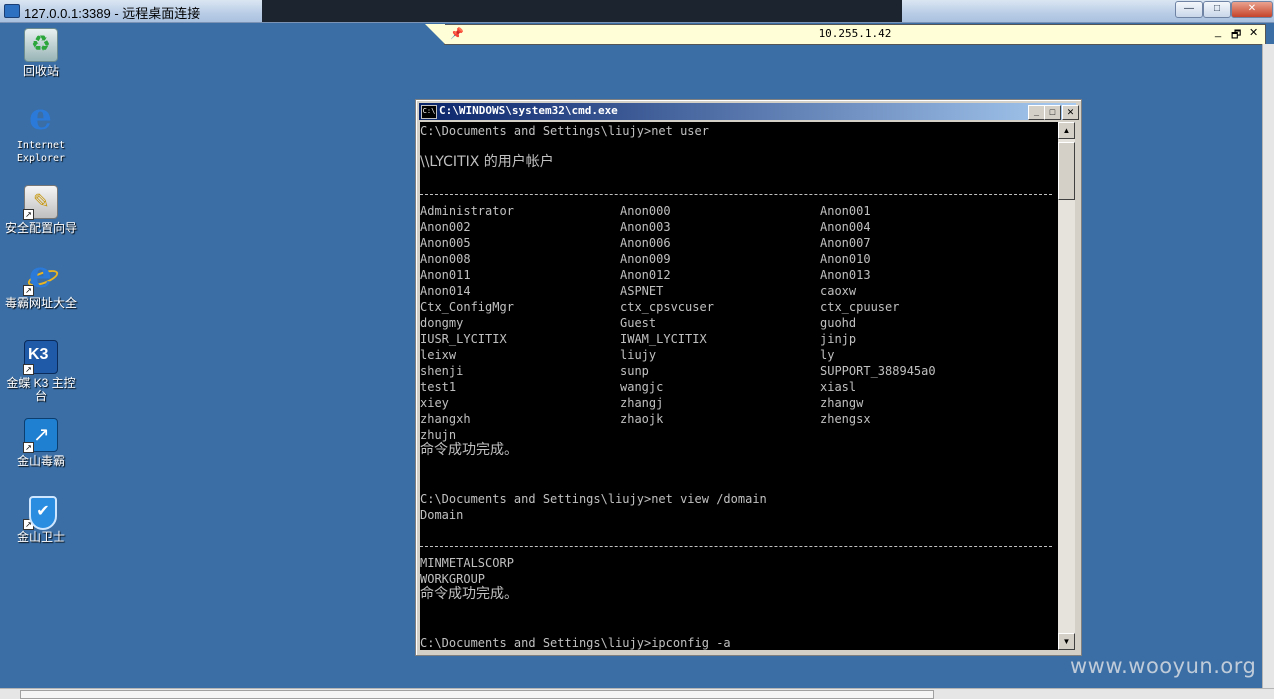 This screenshot has height=699, width=1274. What do you see at coordinates (845, 243) in the screenshot?
I see `user-account-name: Anon007` at bounding box center [845, 243].